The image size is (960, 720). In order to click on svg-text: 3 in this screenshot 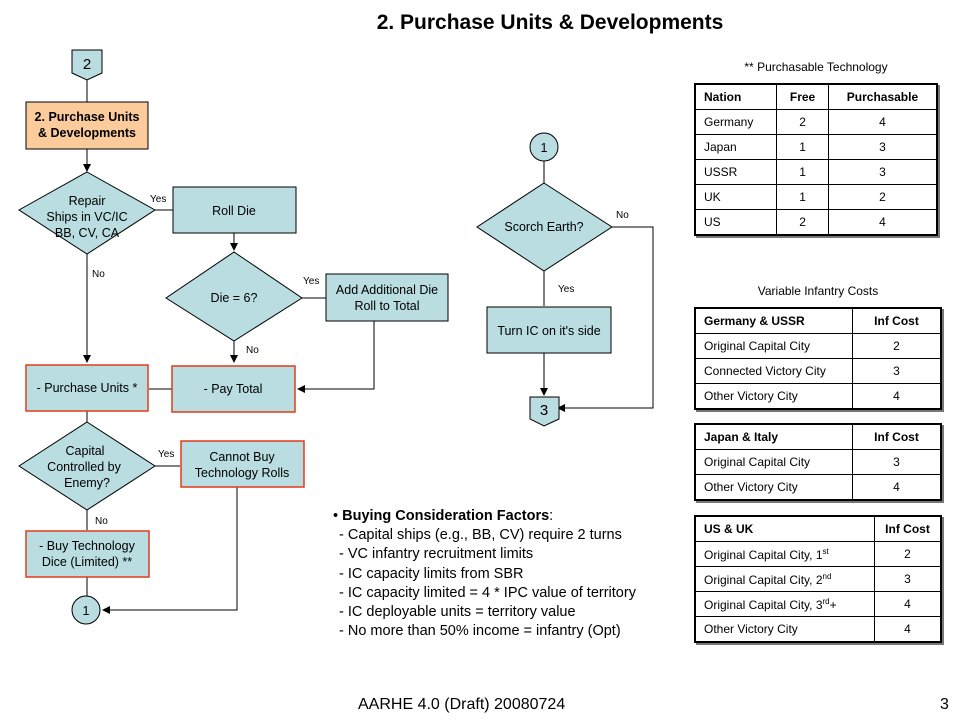, I will do `click(544, 410)`.